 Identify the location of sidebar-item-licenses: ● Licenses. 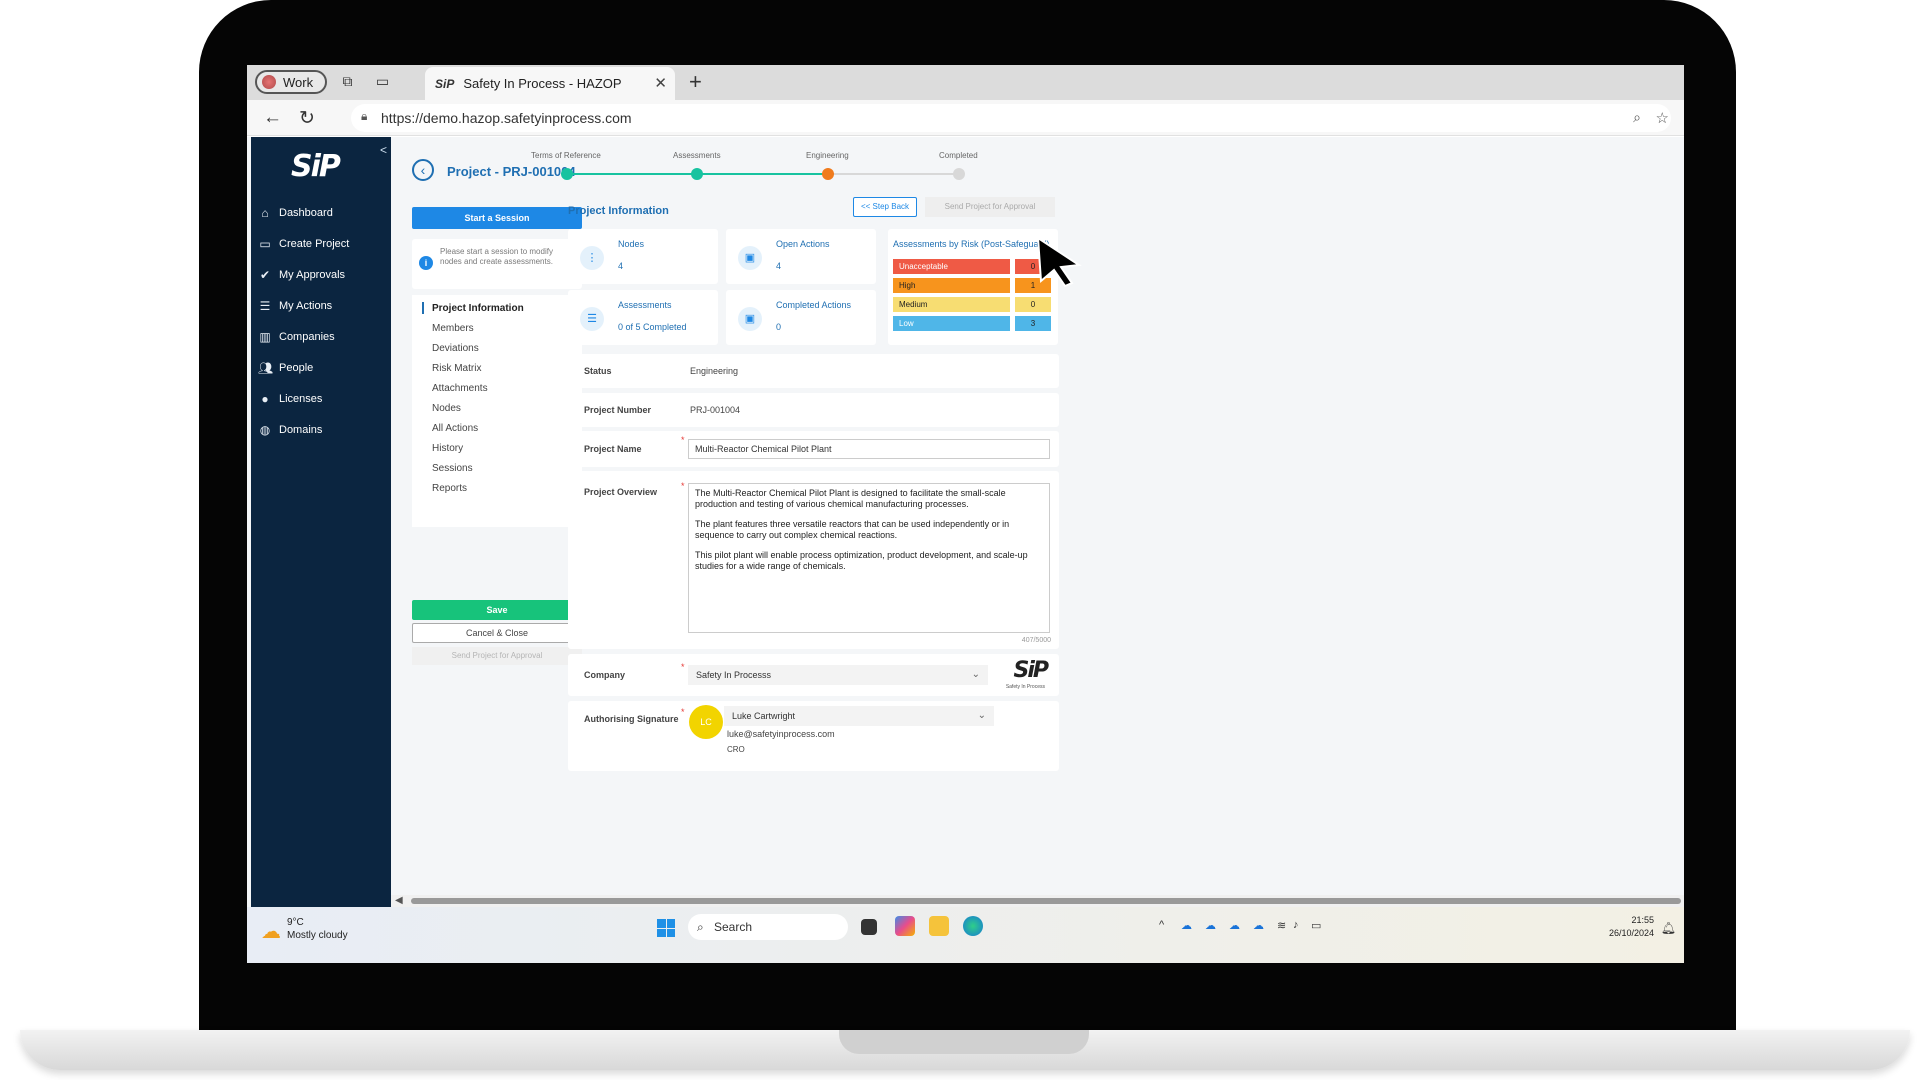
(321, 398).